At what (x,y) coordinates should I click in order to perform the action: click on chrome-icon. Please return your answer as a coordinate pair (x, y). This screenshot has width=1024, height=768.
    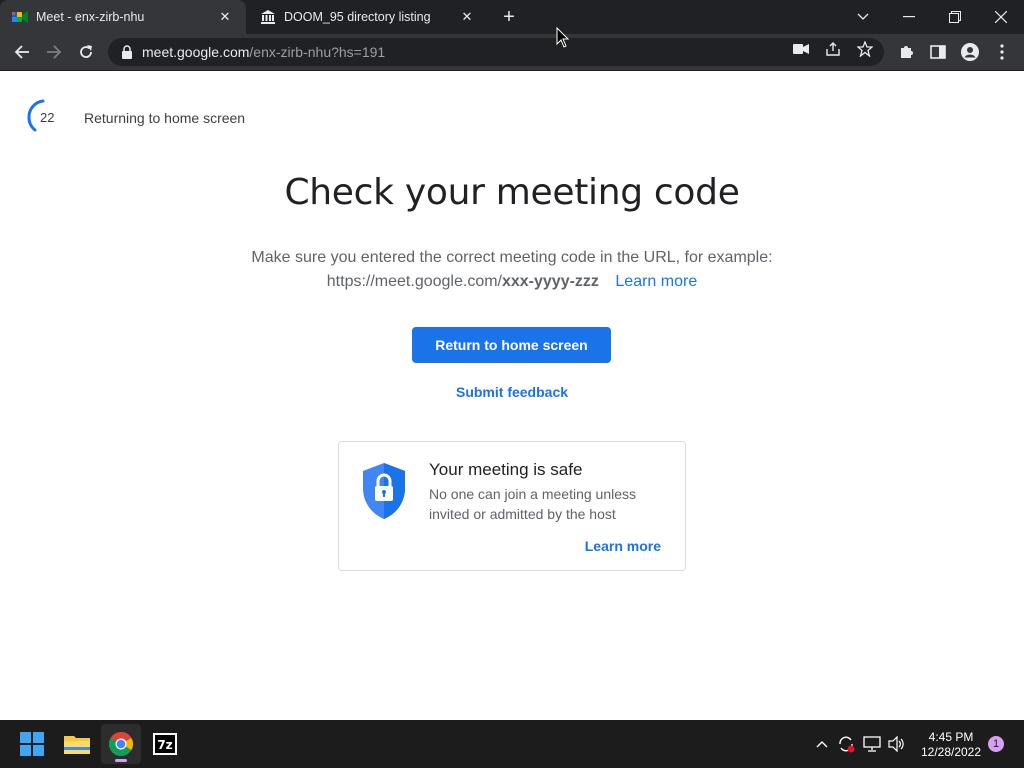
    Looking at the image, I should click on (121, 744).